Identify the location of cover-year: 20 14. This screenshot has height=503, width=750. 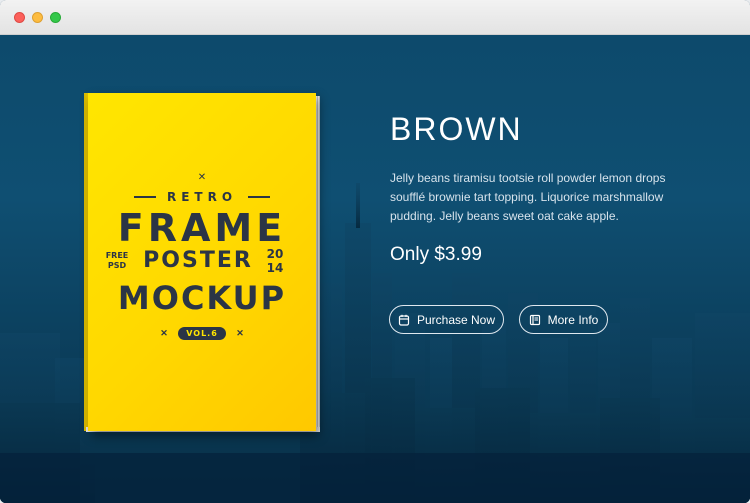
(275, 261).